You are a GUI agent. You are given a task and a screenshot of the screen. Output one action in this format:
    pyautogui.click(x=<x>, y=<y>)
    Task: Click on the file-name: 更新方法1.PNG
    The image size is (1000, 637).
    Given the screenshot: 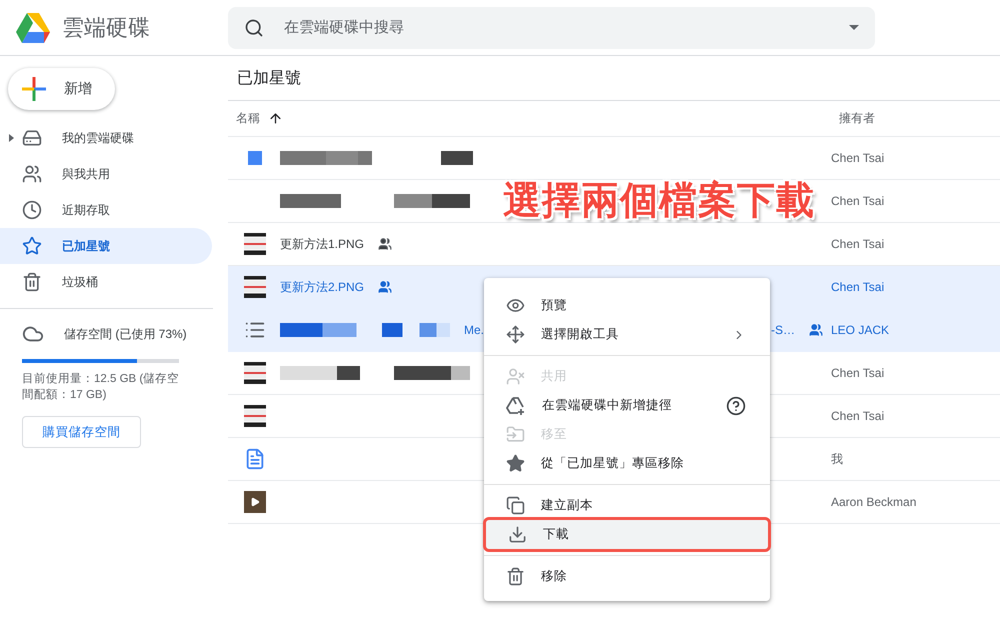 What is the action you would take?
    pyautogui.click(x=322, y=244)
    